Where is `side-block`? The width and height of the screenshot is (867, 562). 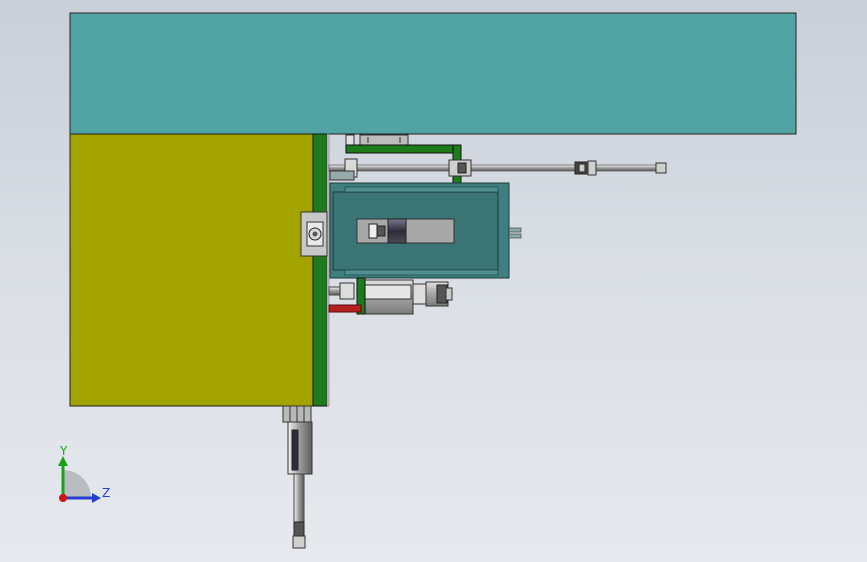 side-block is located at coordinates (192, 270).